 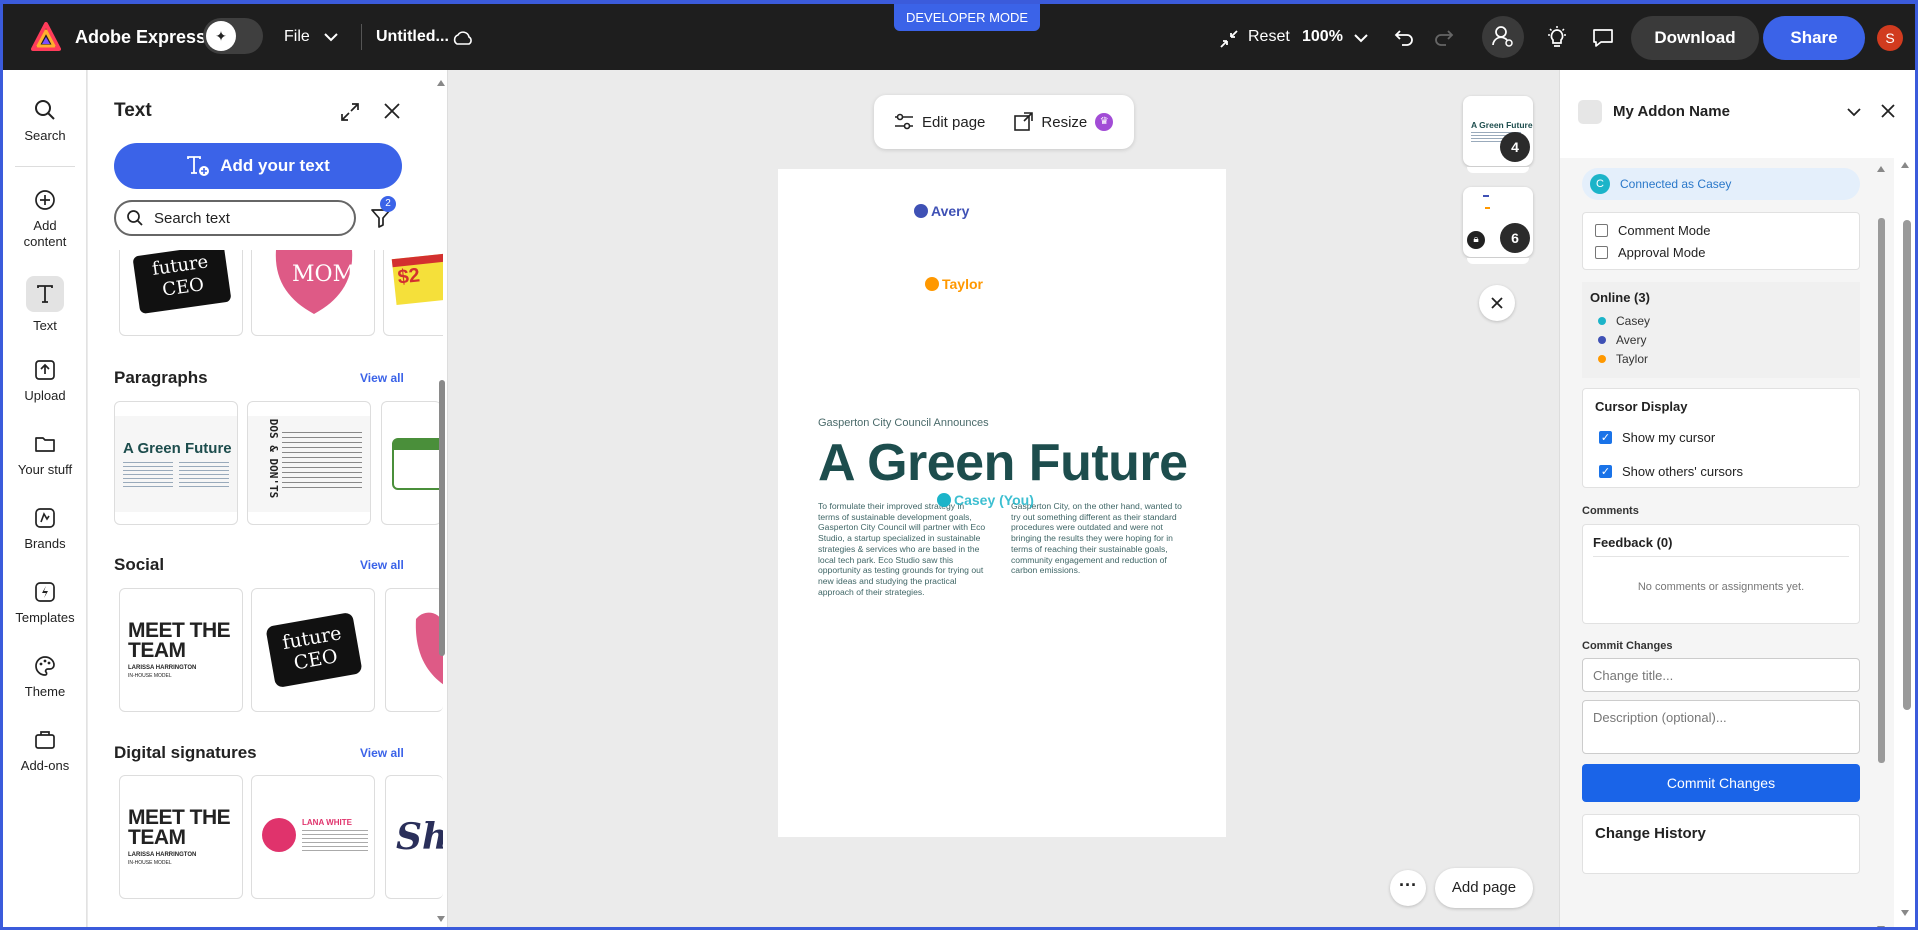 I want to click on thumb-text-block: MEET THE TEAM, so click(x=179, y=640).